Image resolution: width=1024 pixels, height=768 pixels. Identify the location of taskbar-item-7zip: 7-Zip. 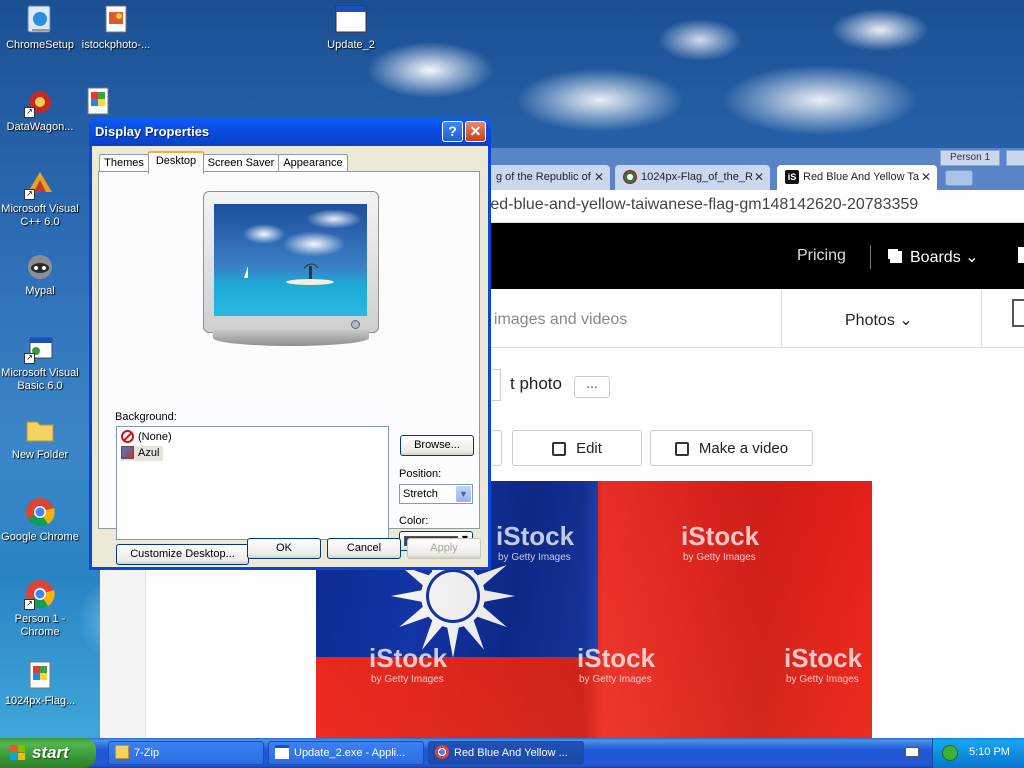
(186, 753).